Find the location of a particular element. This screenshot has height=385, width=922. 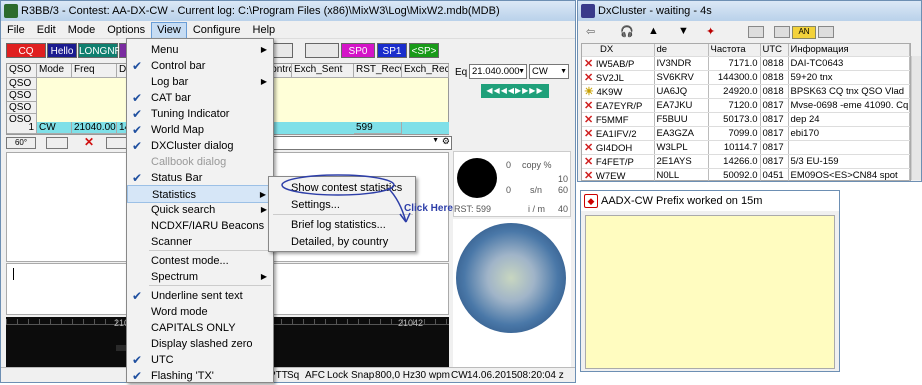

spot-utc: 0817 is located at coordinates (774, 133).